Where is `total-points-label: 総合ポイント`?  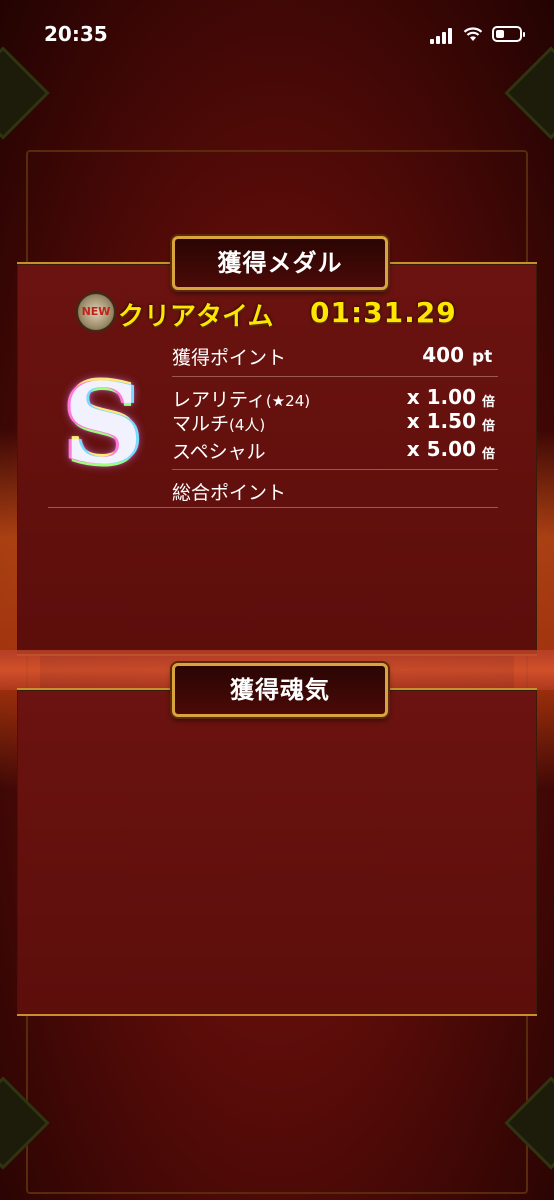 total-points-label: 総合ポイント is located at coordinates (229, 493).